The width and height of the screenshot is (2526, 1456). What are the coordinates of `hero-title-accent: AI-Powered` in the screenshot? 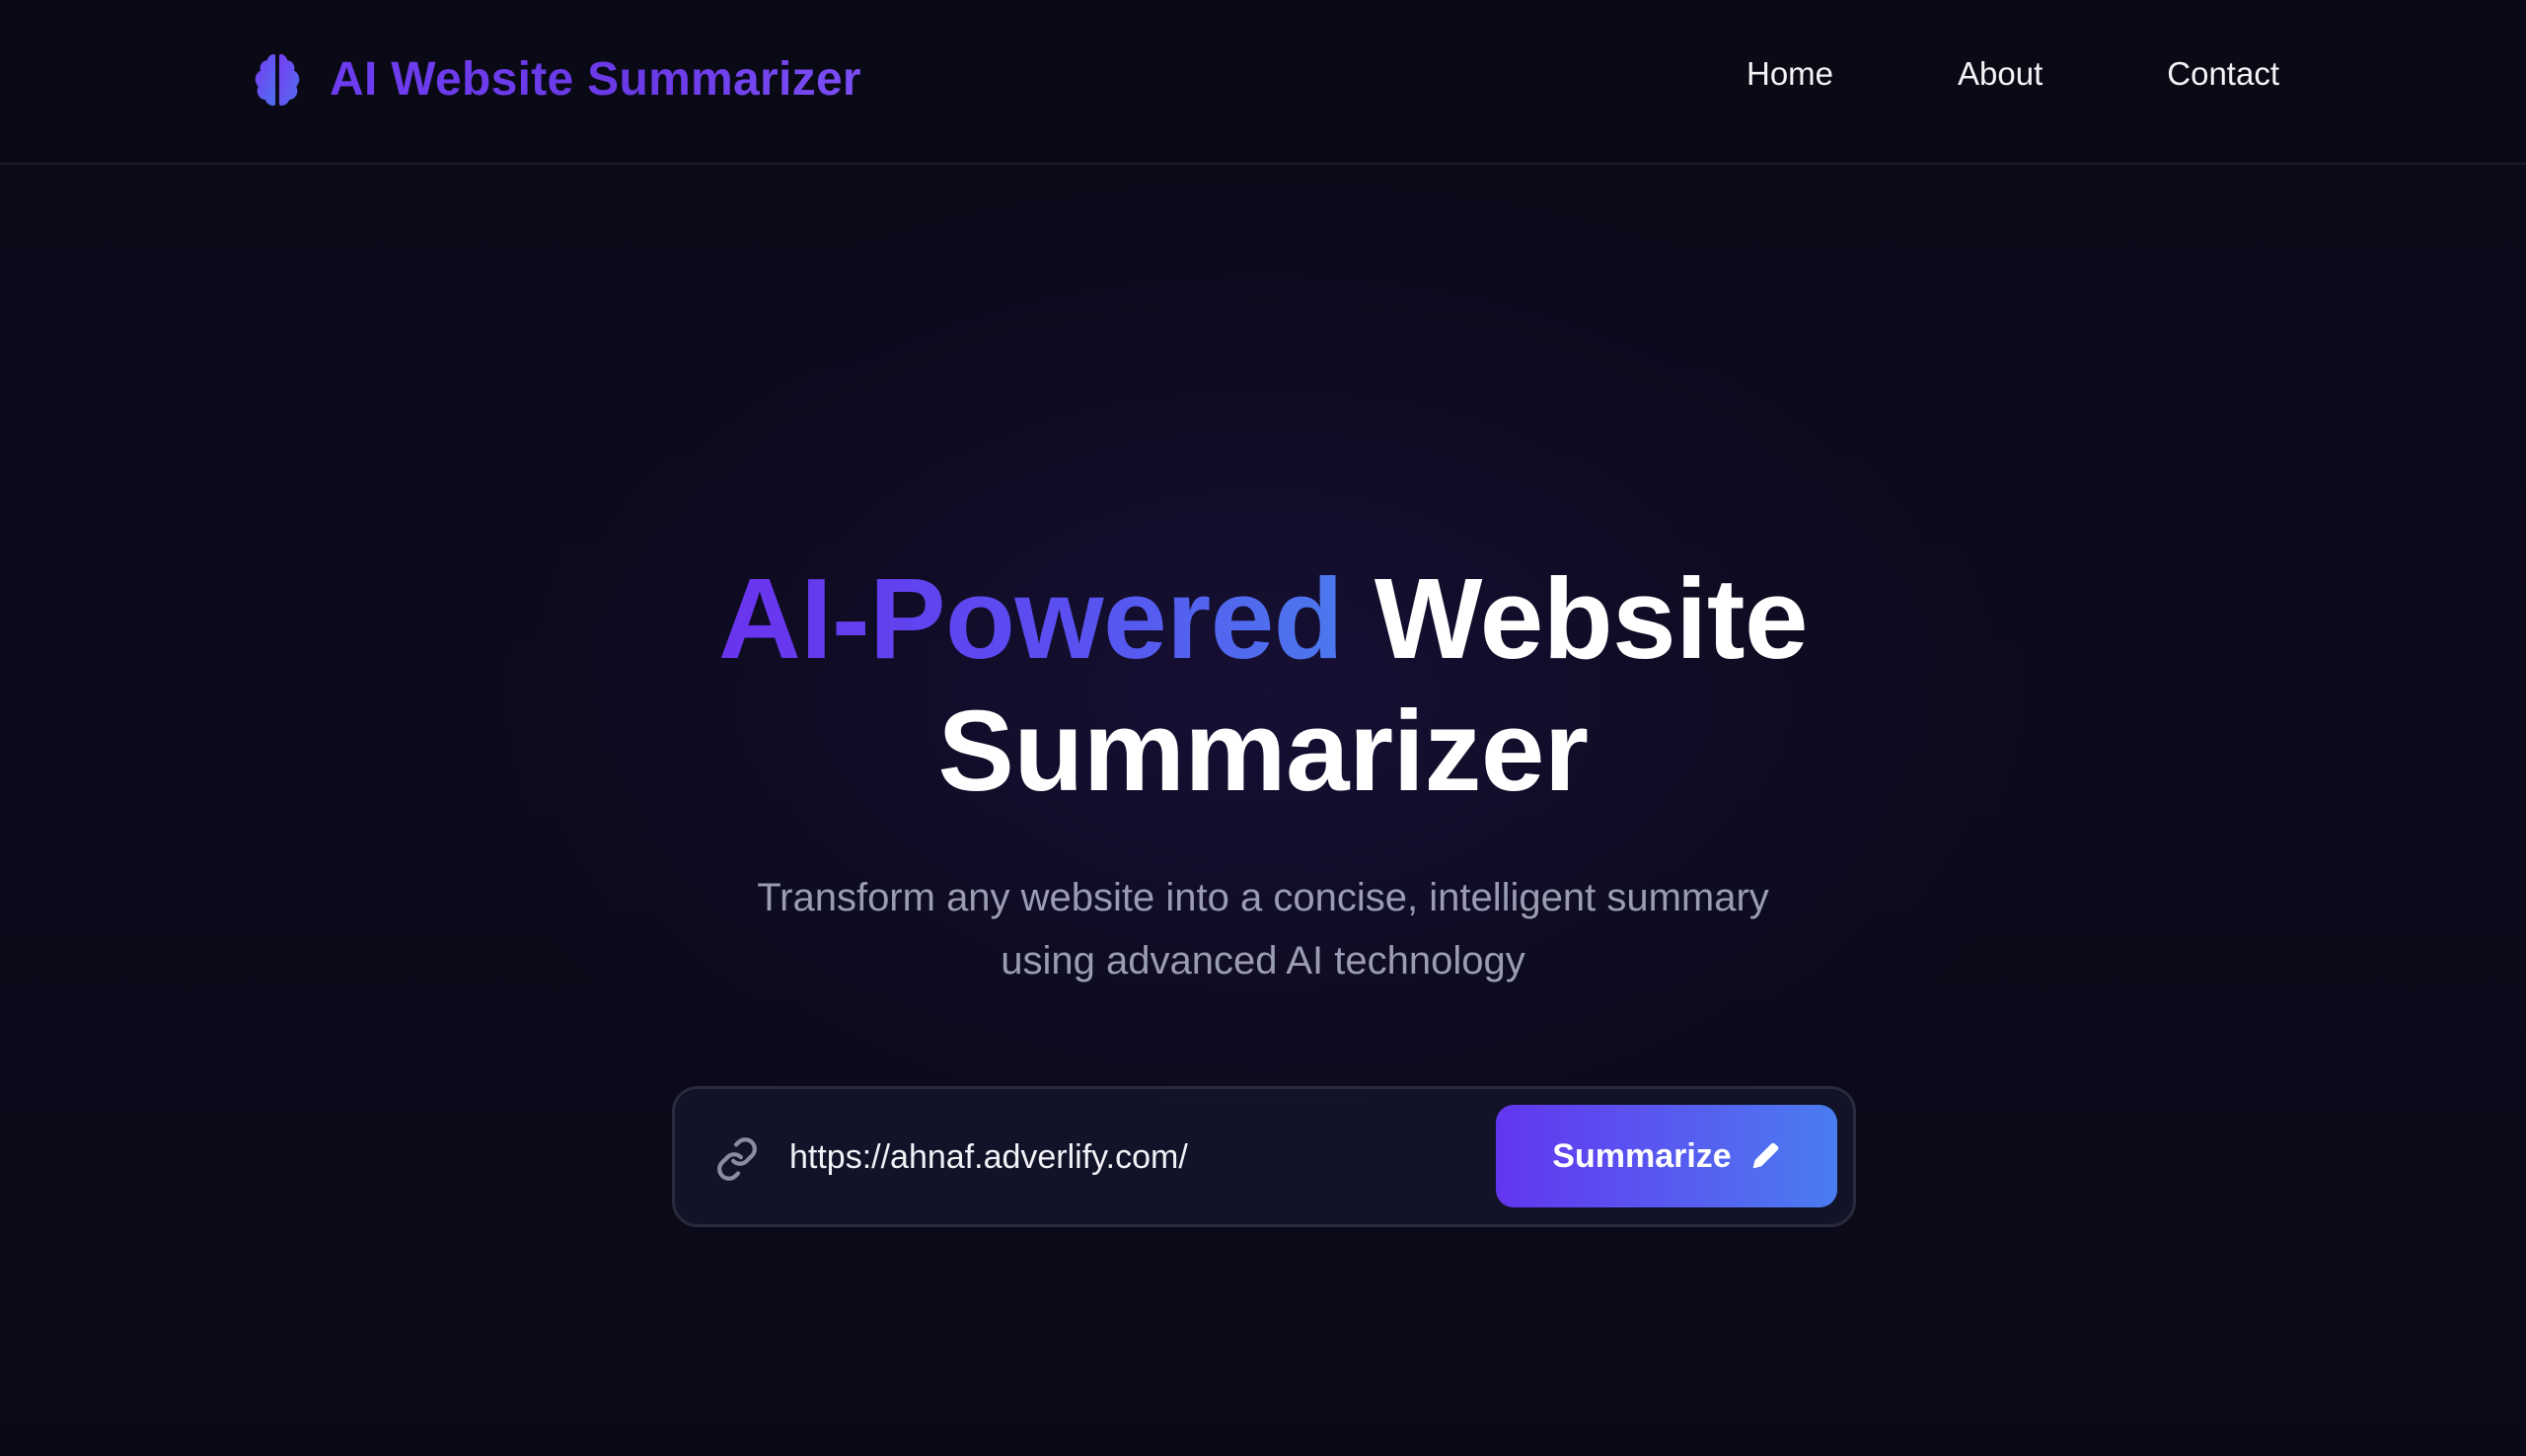 It's located at (1030, 618).